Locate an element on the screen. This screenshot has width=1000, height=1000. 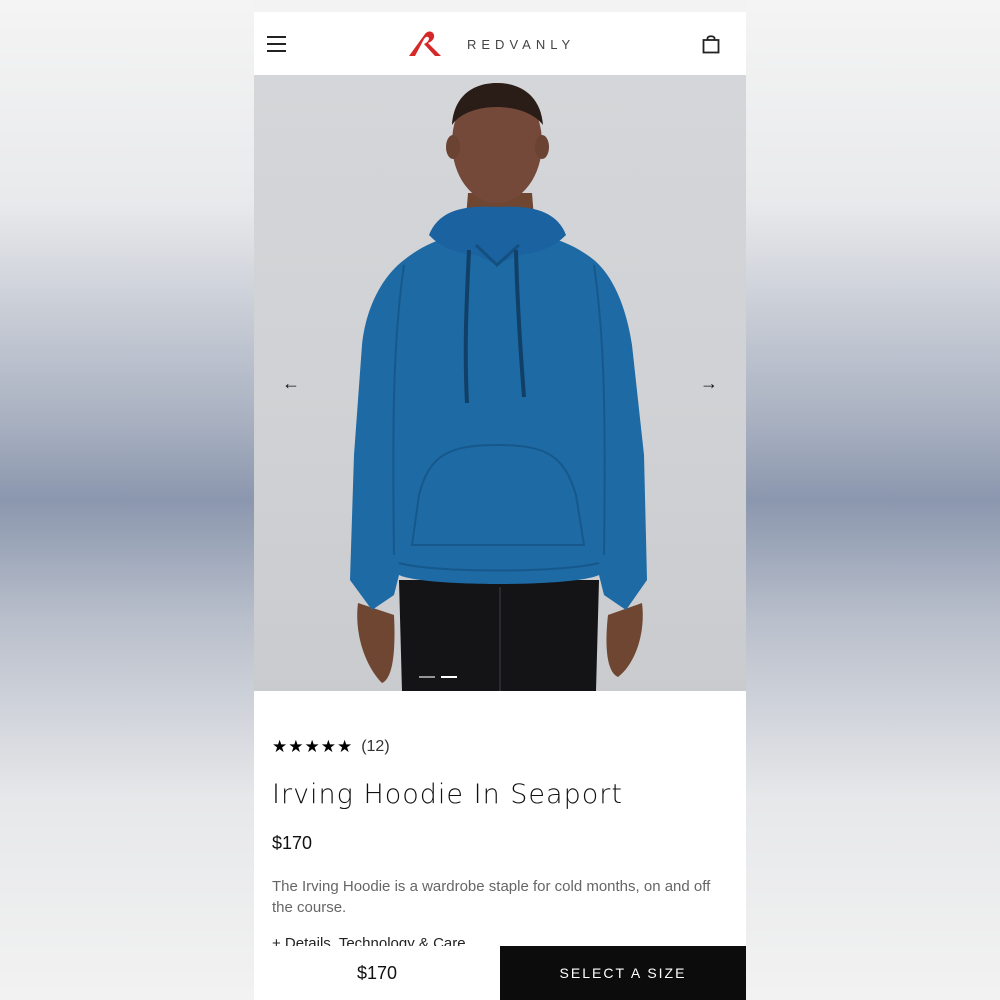
review-count: (12) is located at coordinates (375, 746).